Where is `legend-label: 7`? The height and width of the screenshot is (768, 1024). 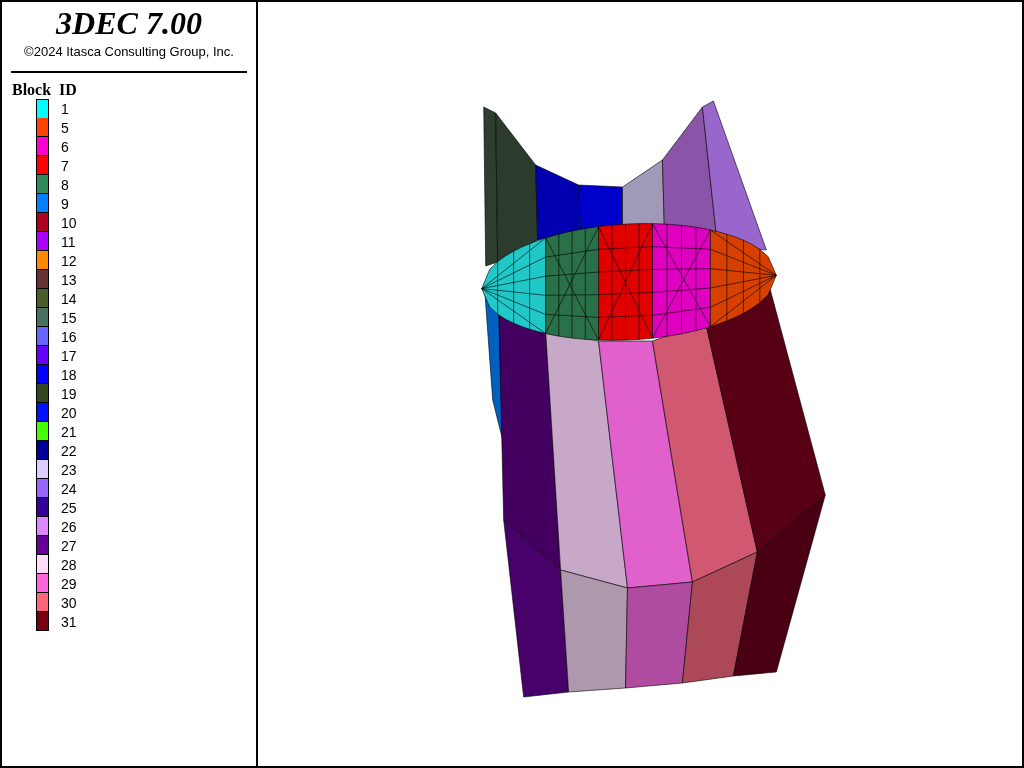 legend-label: 7 is located at coordinates (65, 165).